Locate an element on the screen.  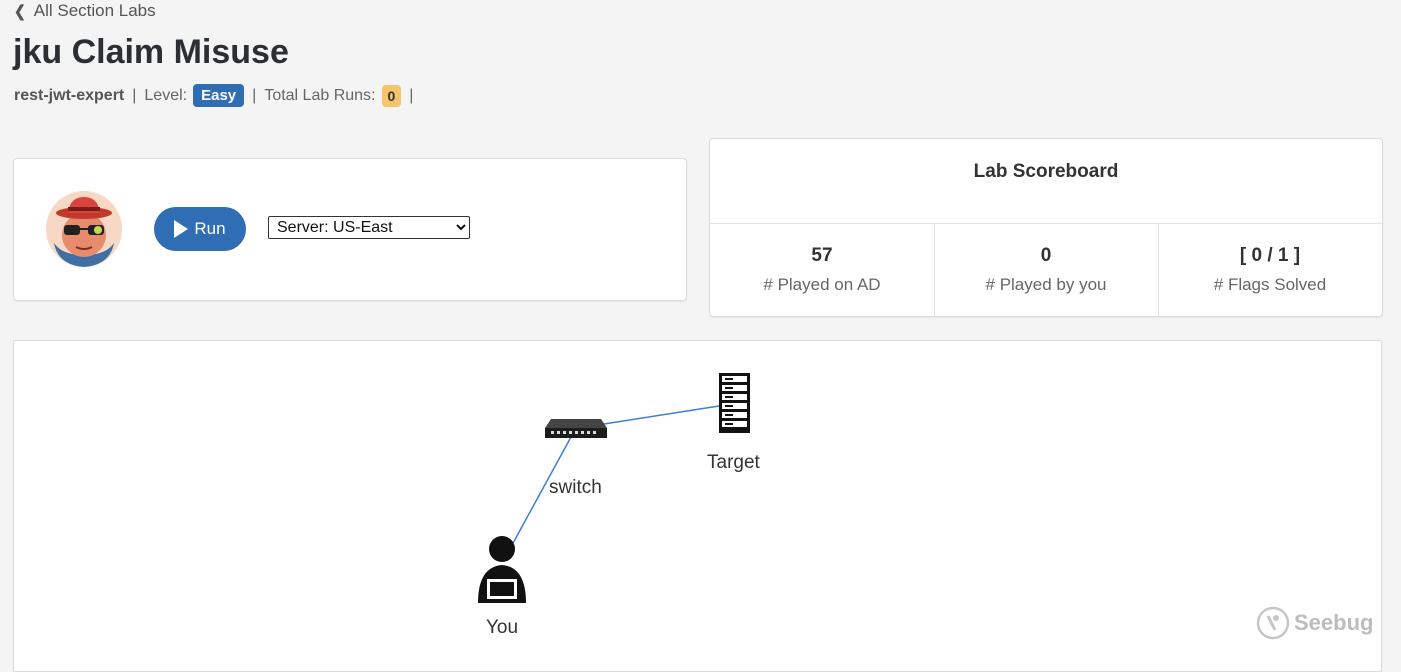
node-label-switch: switch is located at coordinates (575, 487).